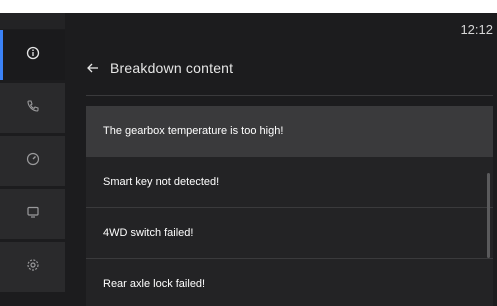  I want to click on sidebar-top-strip, so click(32, 21).